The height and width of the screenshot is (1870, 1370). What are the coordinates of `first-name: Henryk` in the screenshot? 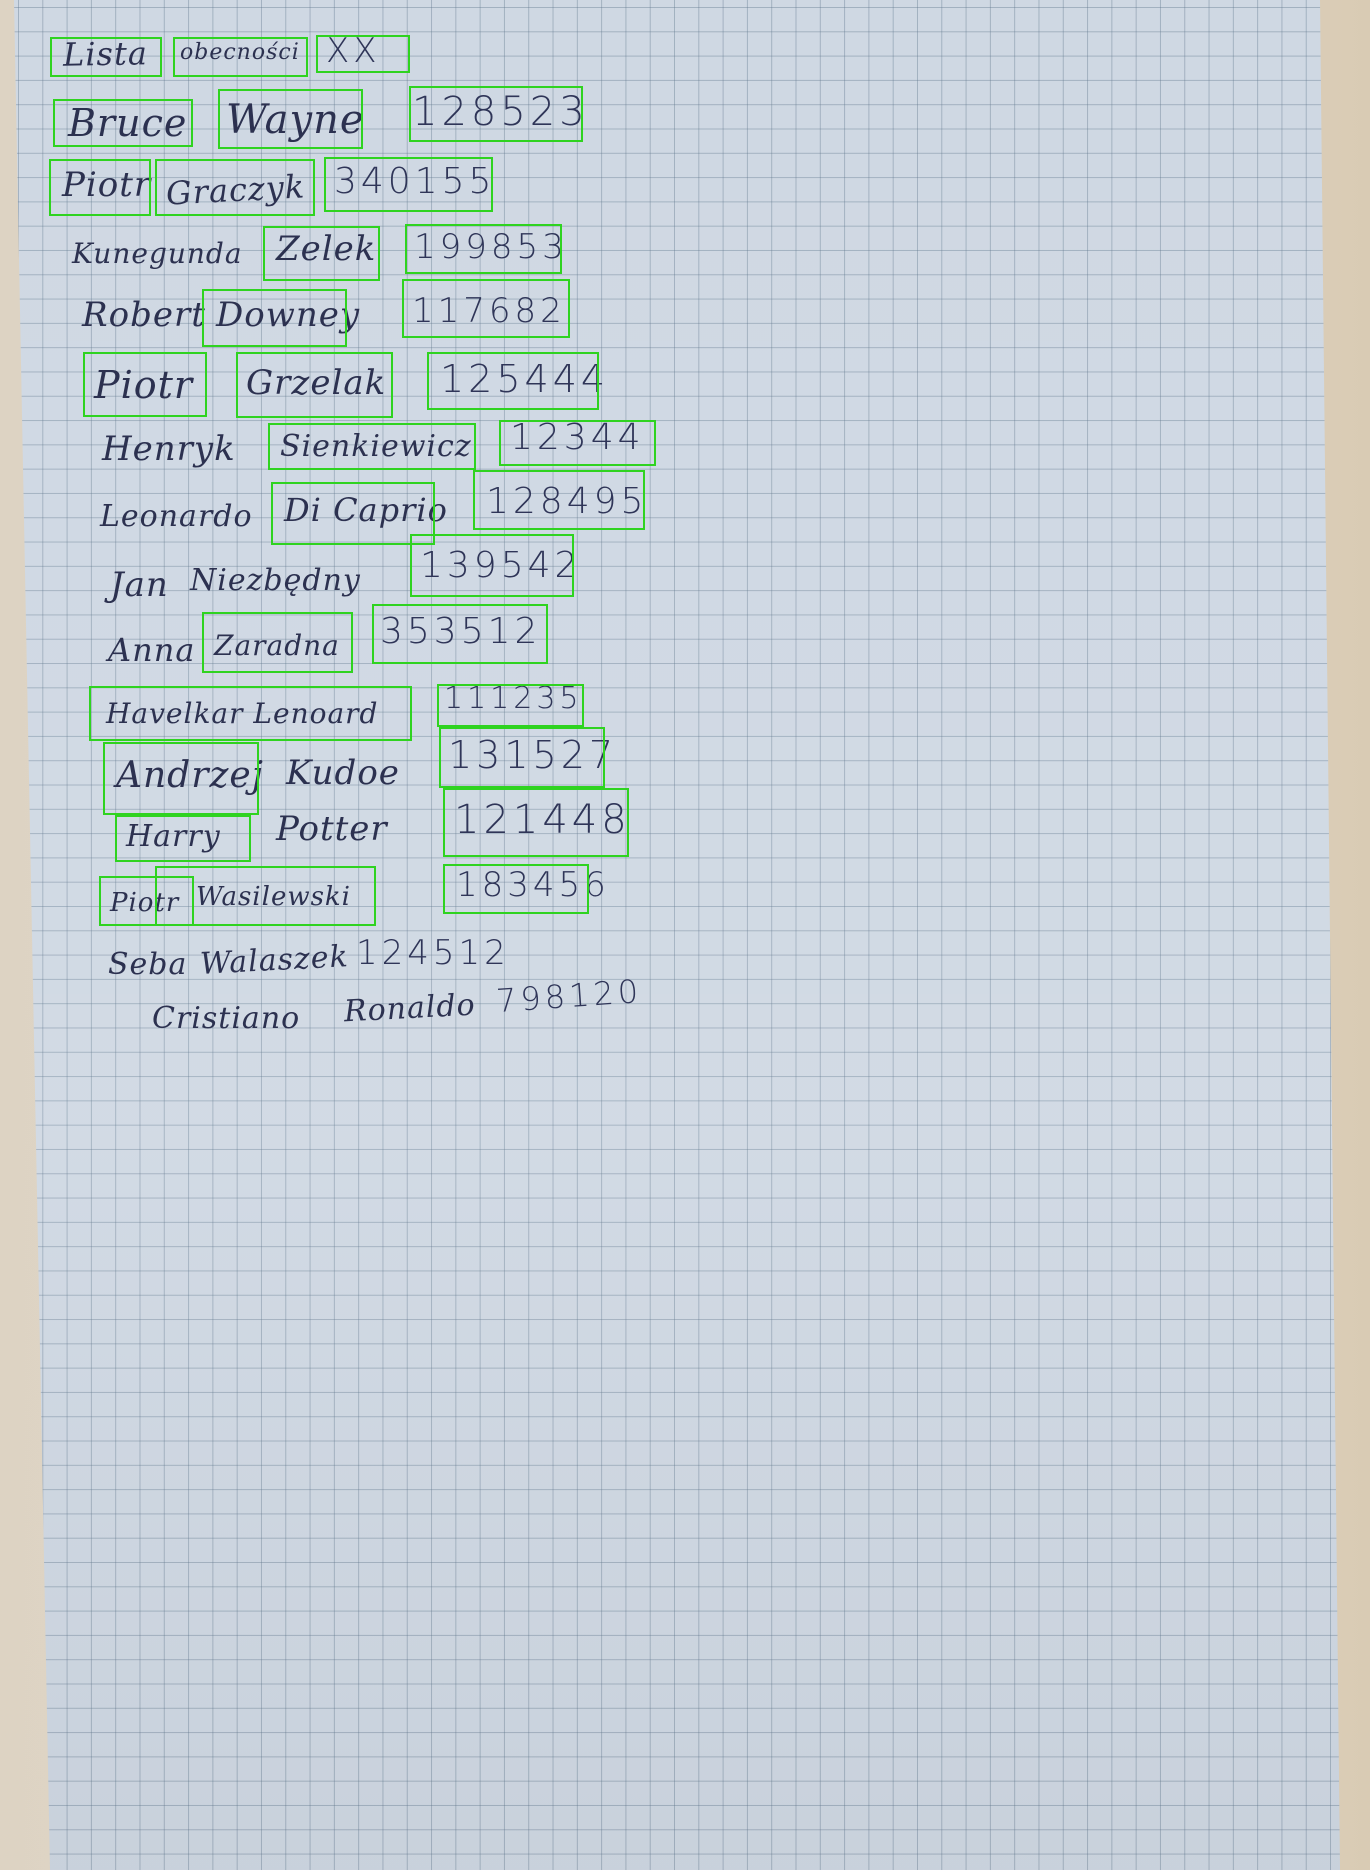 It's located at (169, 449).